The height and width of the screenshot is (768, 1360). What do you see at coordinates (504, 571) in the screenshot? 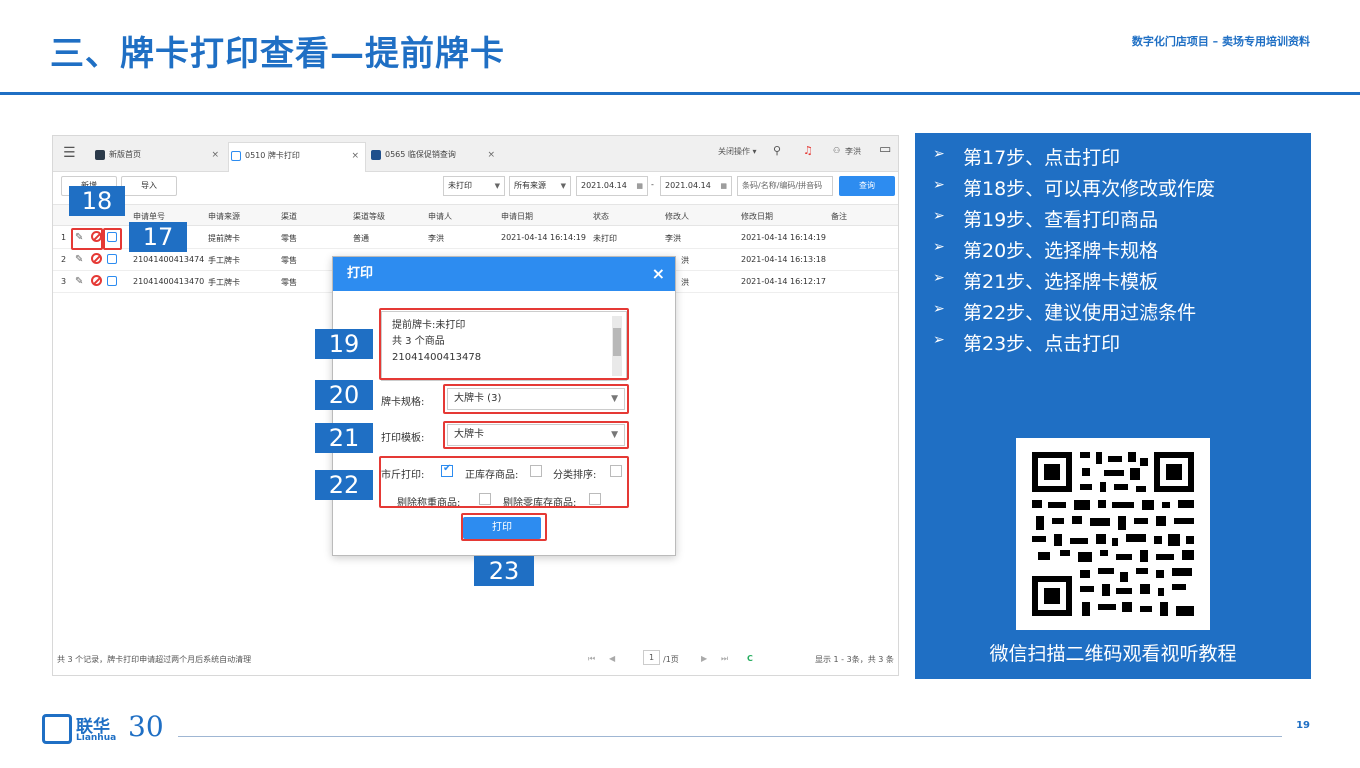
I see `step-badge-23: 23` at bounding box center [504, 571].